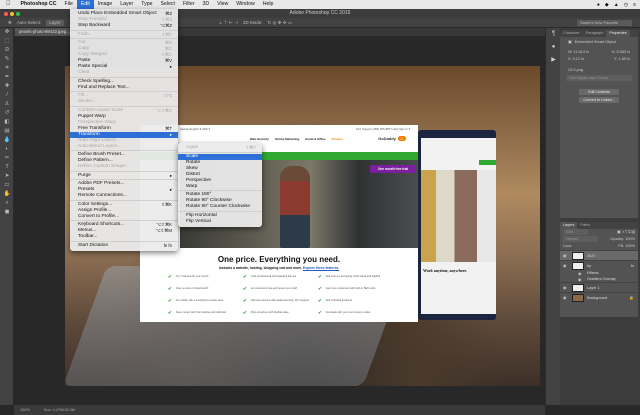 The height and width of the screenshot is (415, 640). What do you see at coordinates (7, 212) in the screenshot?
I see `color-swatches: ◼` at bounding box center [7, 212].